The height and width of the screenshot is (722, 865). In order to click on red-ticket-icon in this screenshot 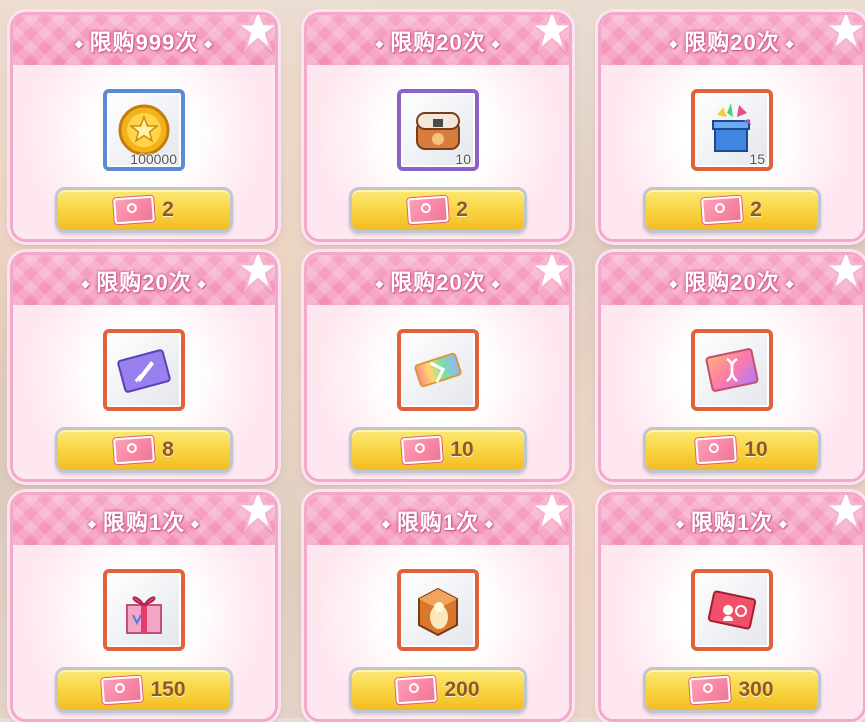, I will do `click(732, 610)`.